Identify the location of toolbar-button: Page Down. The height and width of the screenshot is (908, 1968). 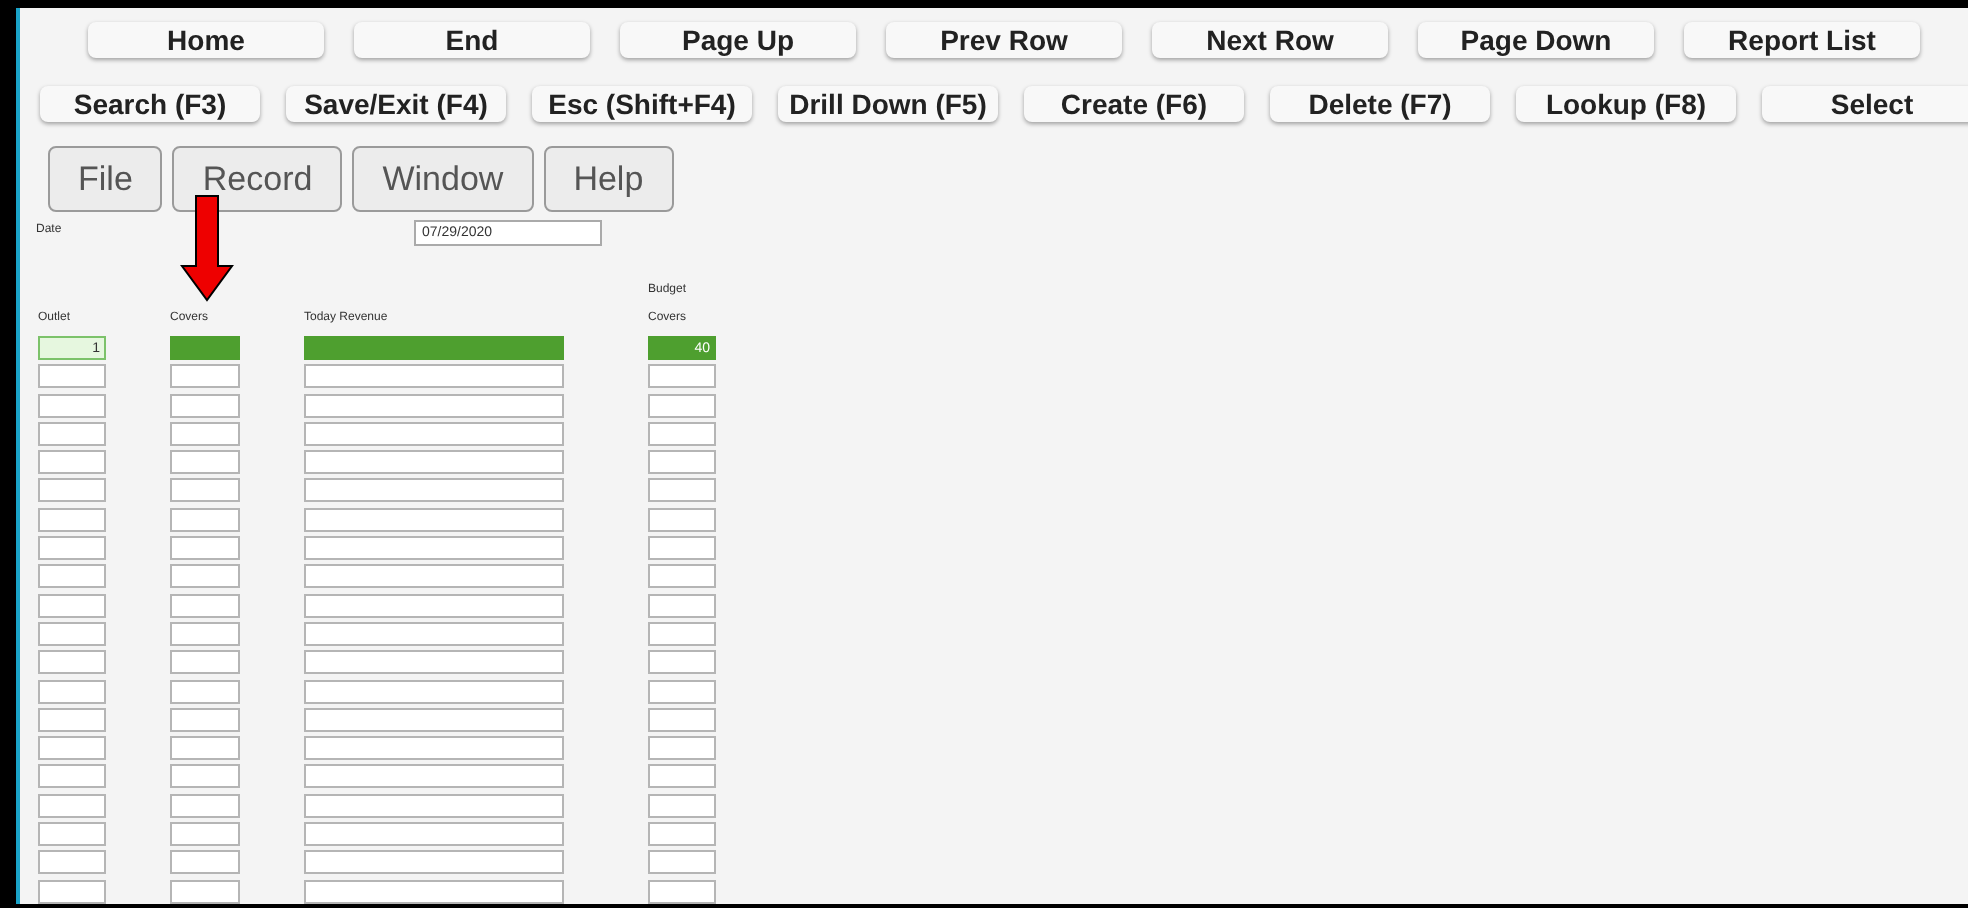
(1536, 40).